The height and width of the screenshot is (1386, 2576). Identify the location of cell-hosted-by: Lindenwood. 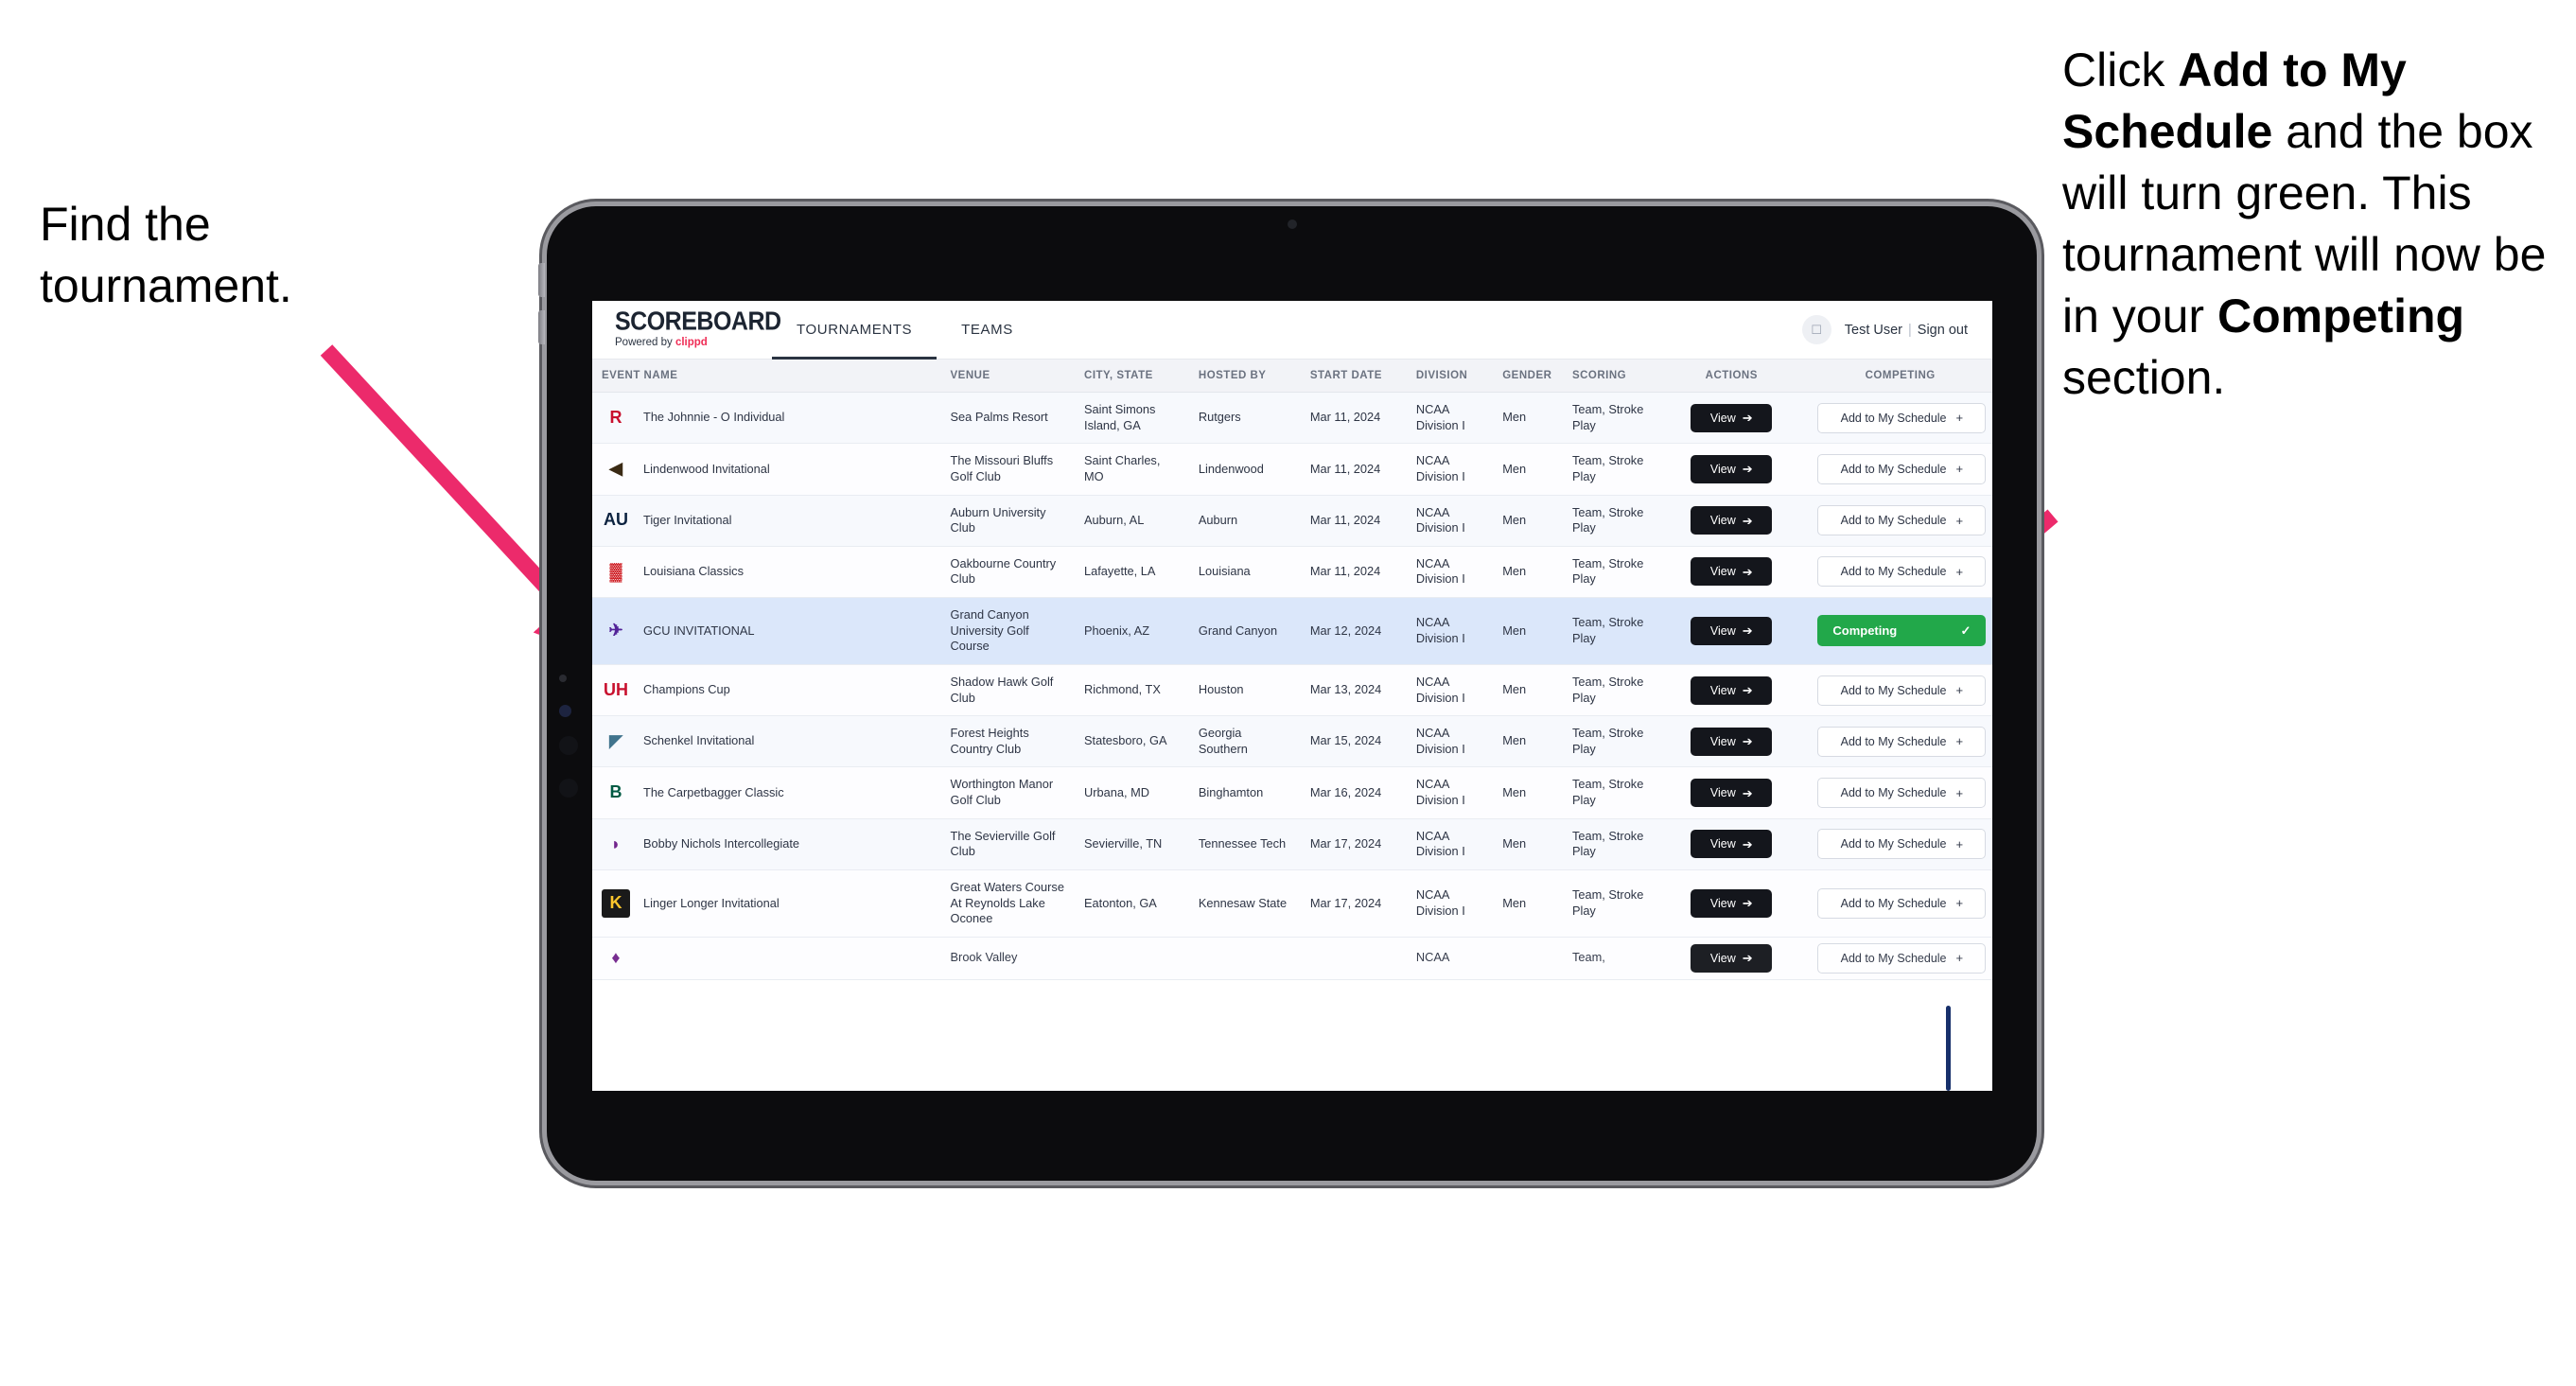
(1245, 469).